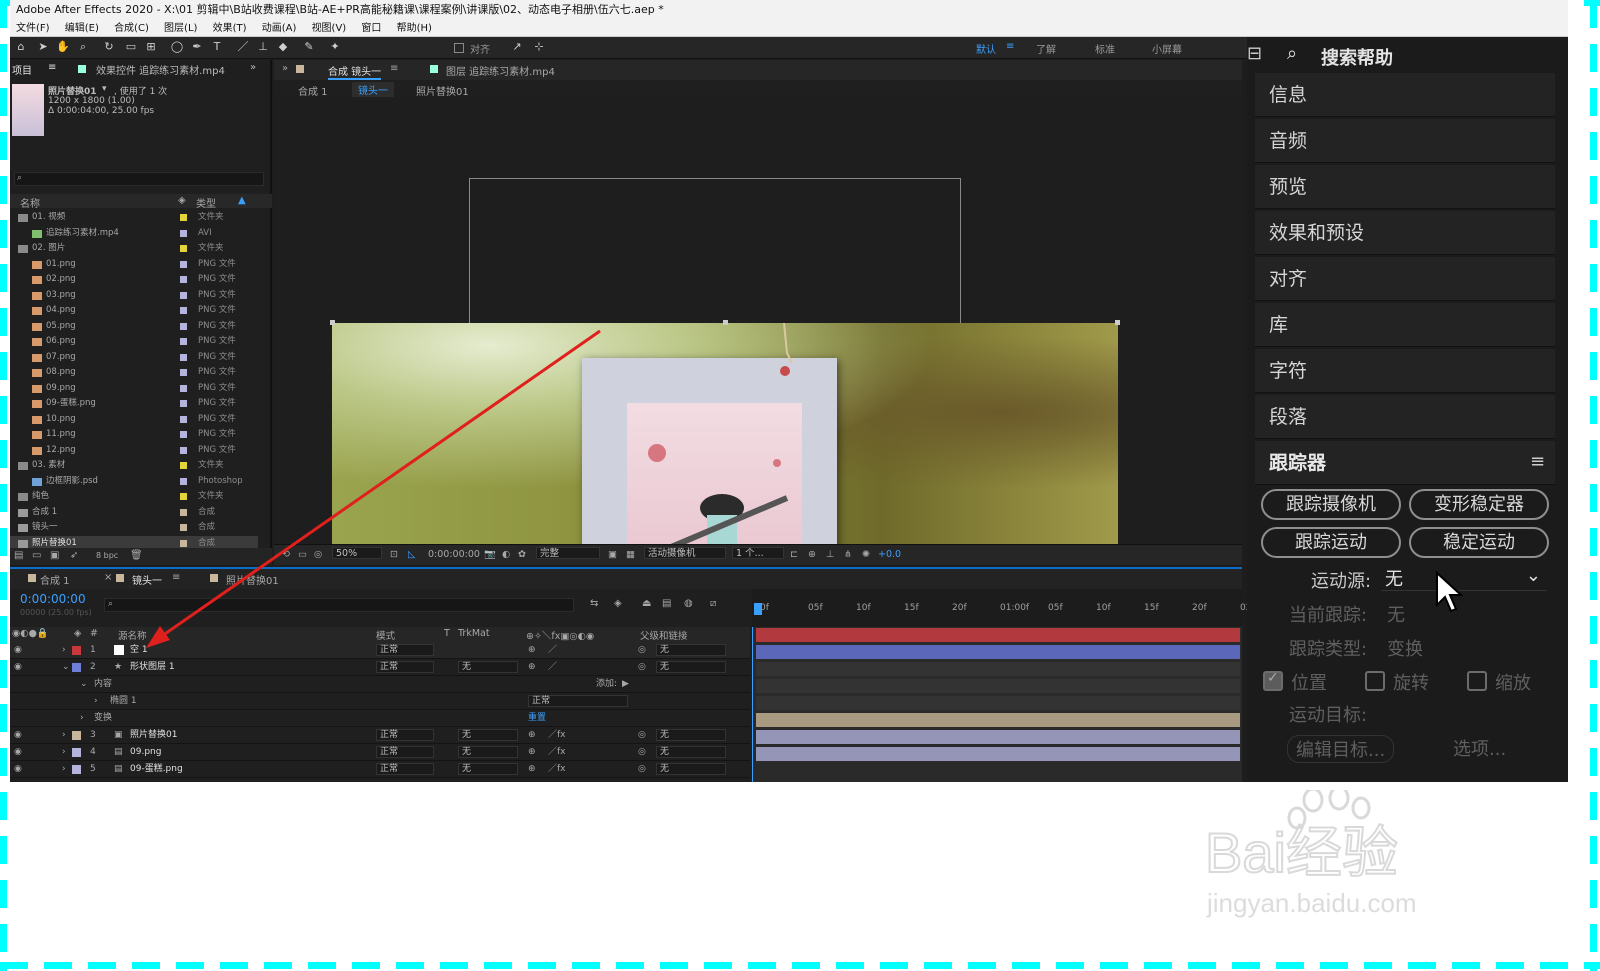 This screenshot has width=1600, height=971. What do you see at coordinates (1405, 325) in the screenshot?
I see `panel-library: 库` at bounding box center [1405, 325].